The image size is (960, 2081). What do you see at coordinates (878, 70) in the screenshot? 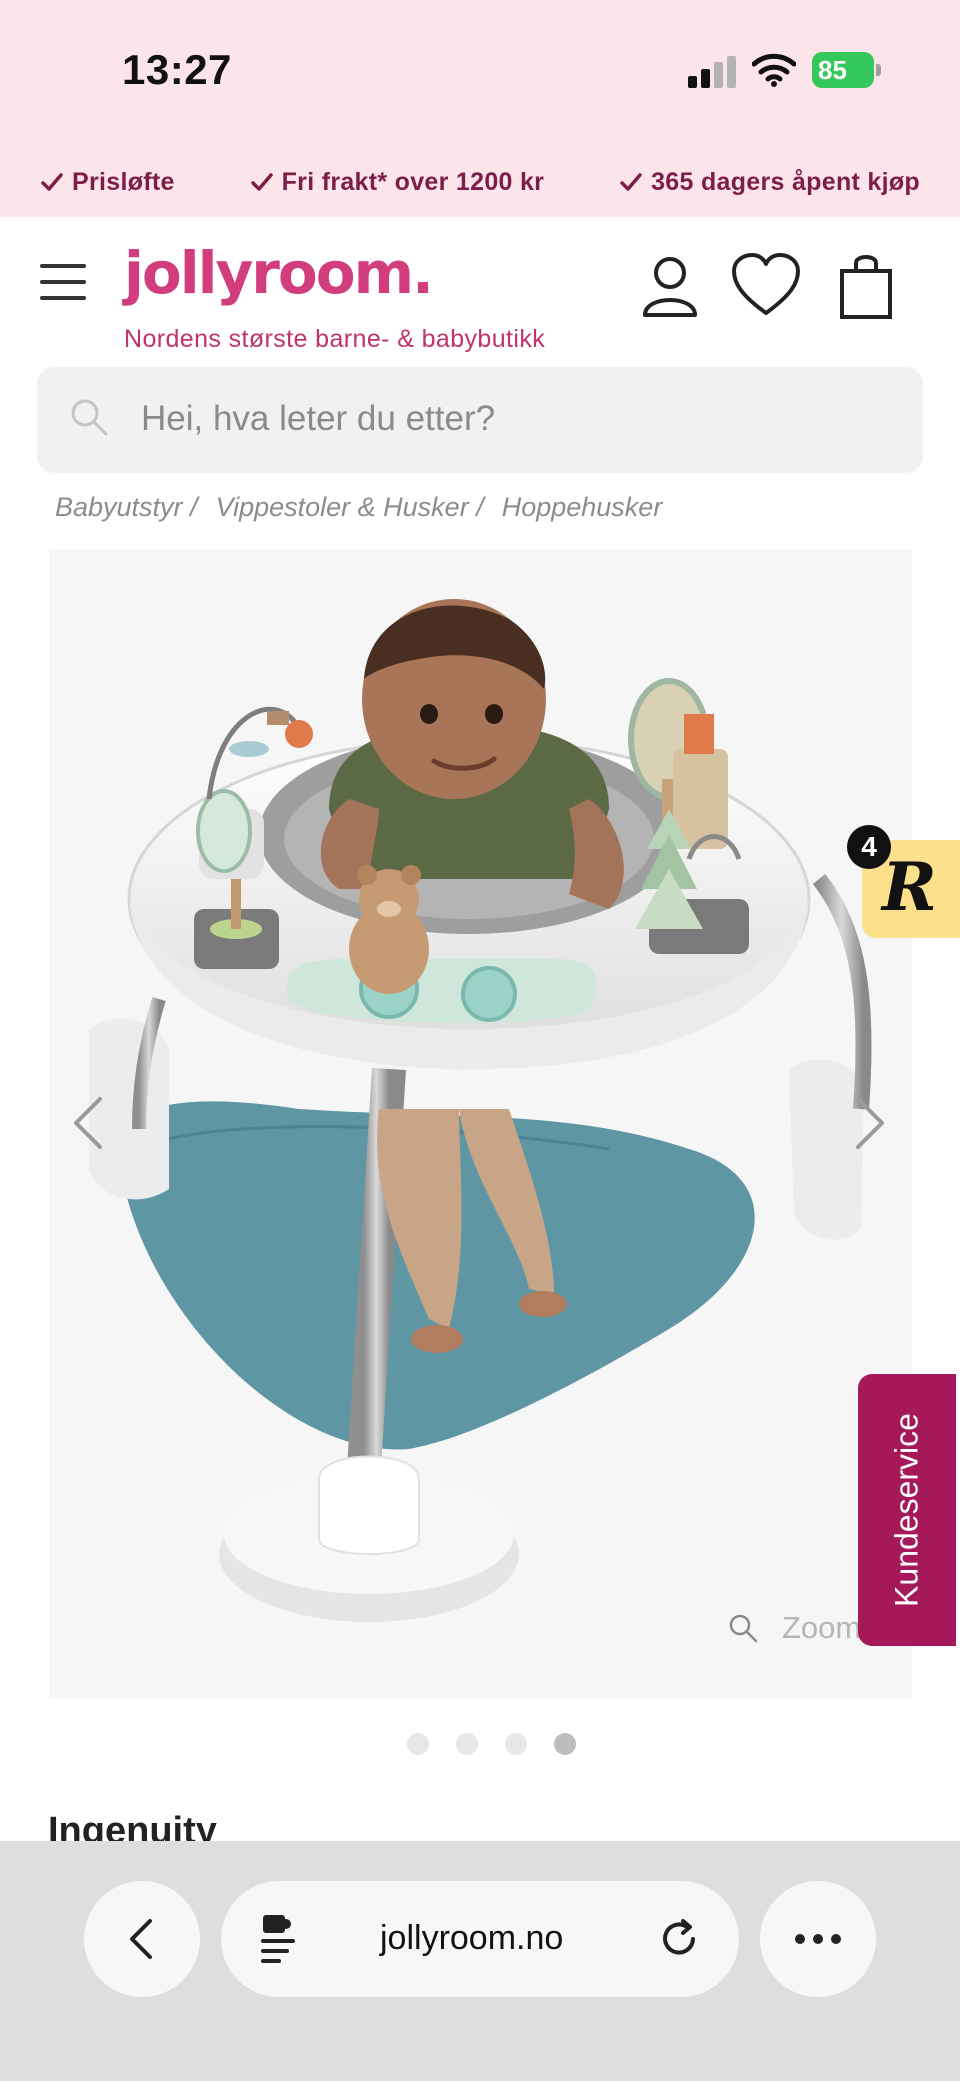
I see `battery-cap` at bounding box center [878, 70].